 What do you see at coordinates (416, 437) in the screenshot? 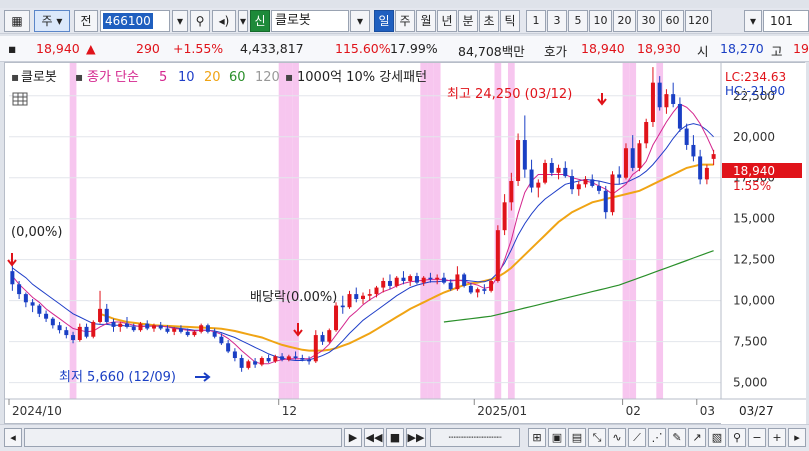
I see `fast-forward-button: ▶▶` at bounding box center [416, 437].